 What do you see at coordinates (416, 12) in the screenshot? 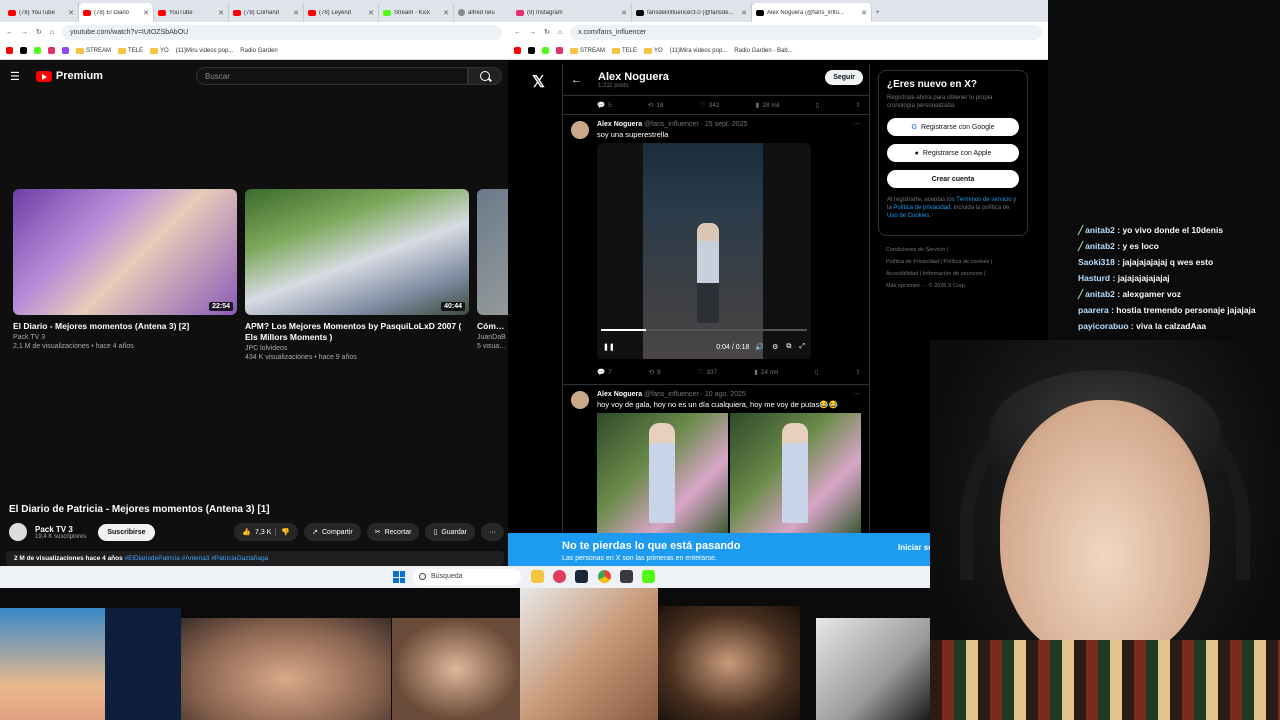
I see `tab-kick-stream: Stream - Kick ✕` at bounding box center [416, 12].